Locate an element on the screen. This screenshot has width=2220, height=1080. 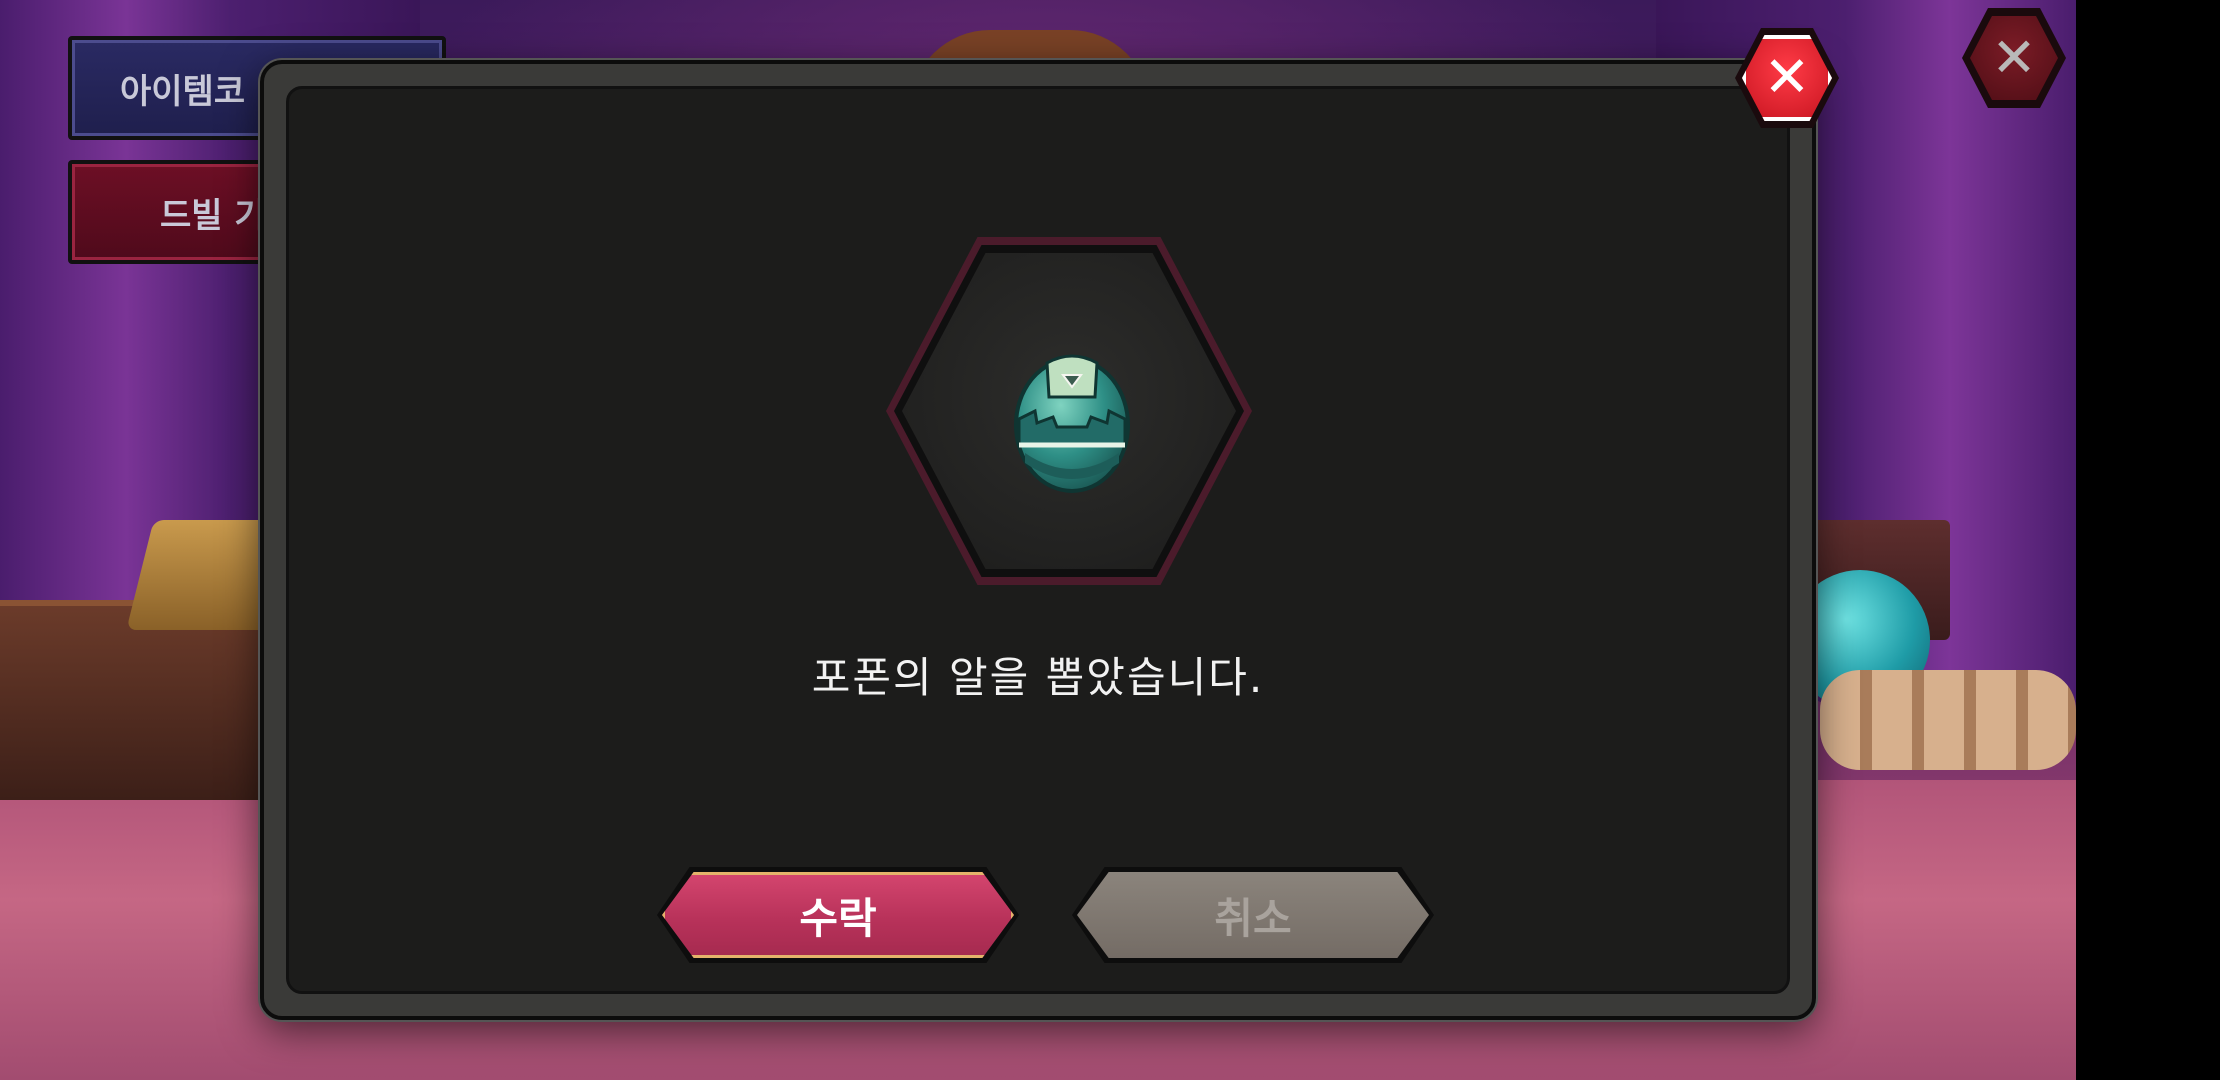
right-black-bar is located at coordinates (2148, 540).